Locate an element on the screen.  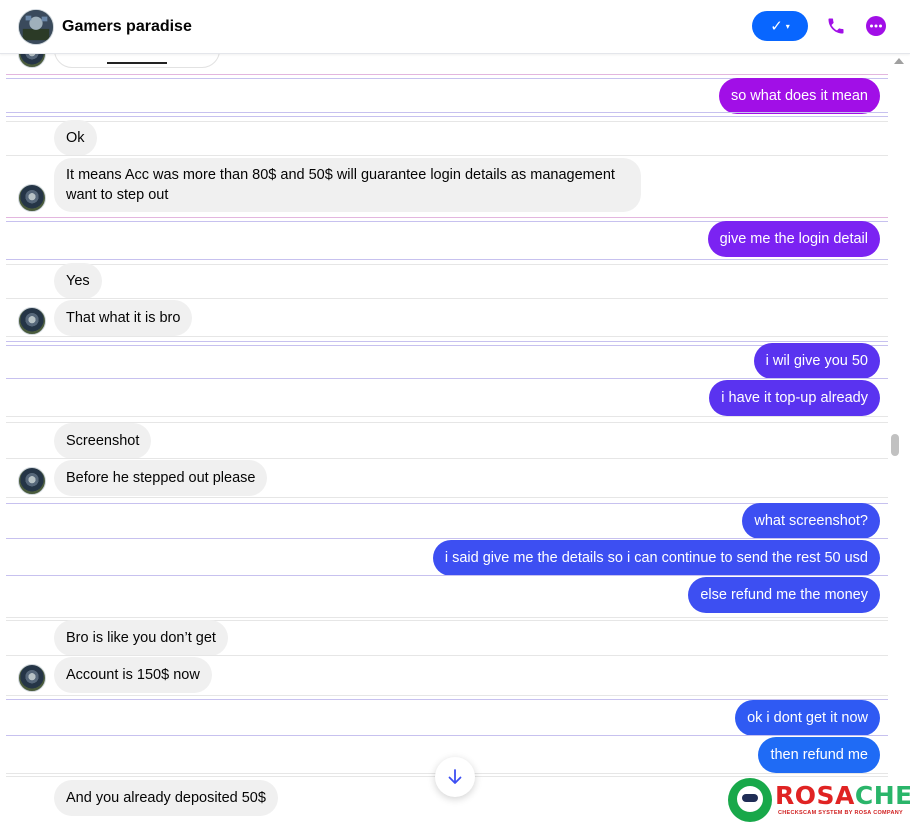
message-row: Yes is located at coordinates (447, 281).